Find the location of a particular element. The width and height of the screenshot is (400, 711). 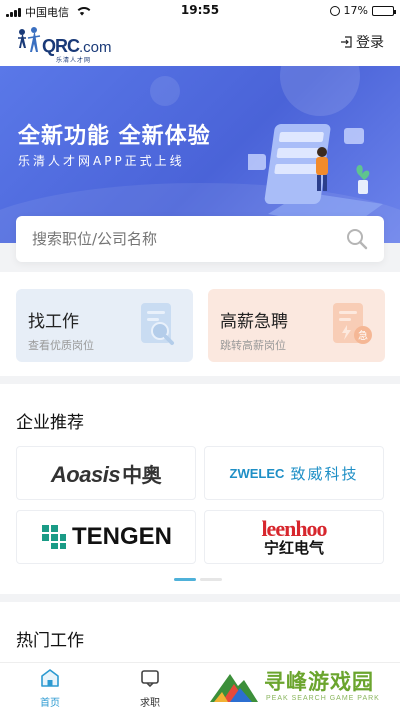

company-logo-leenhoo: leenhoo 宁红电气 is located at coordinates (294, 536).